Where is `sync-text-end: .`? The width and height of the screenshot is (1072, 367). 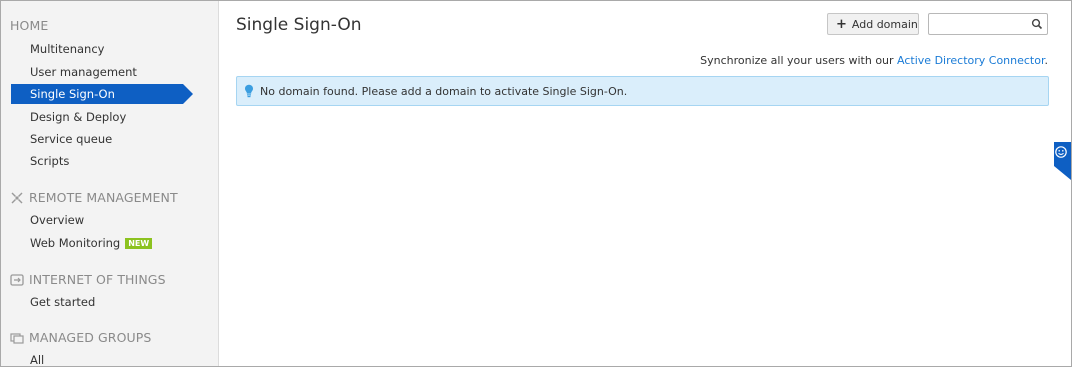 sync-text-end: . is located at coordinates (1046, 60).